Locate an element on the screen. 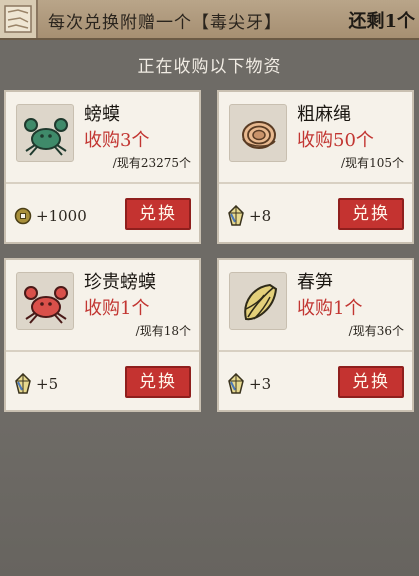 The width and height of the screenshot is (419, 576). buy-quantity: 收购3个 is located at coordinates (117, 140).